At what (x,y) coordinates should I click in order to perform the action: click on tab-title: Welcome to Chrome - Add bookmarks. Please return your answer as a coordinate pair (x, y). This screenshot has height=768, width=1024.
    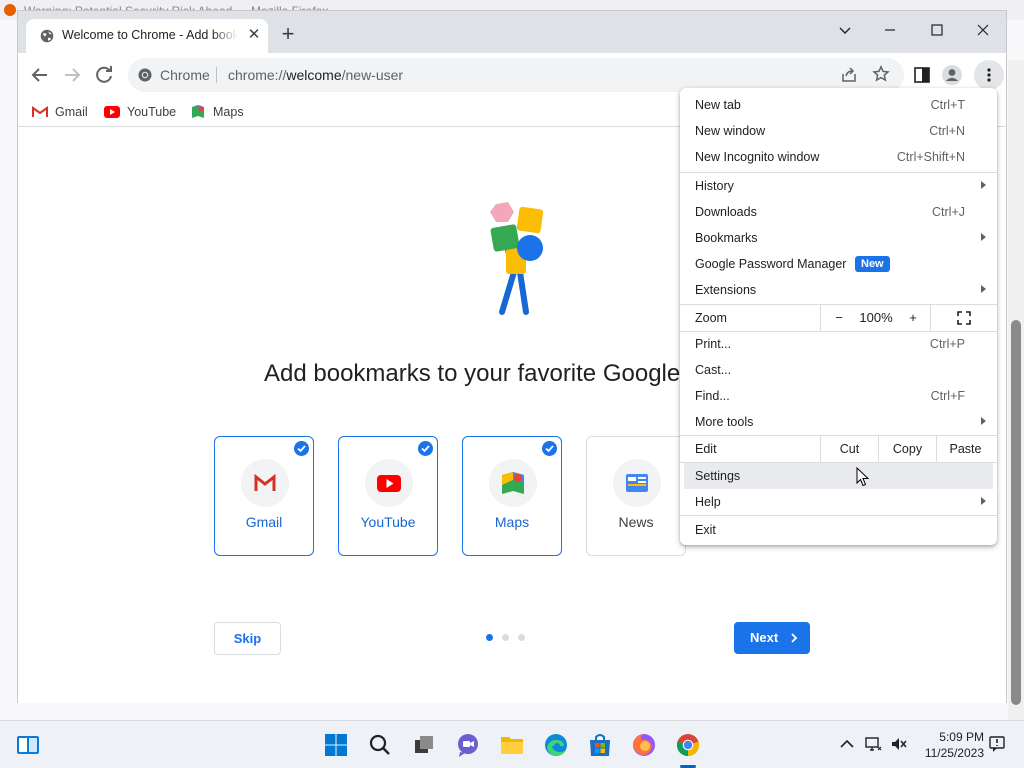
    Looking at the image, I should click on (150, 35).